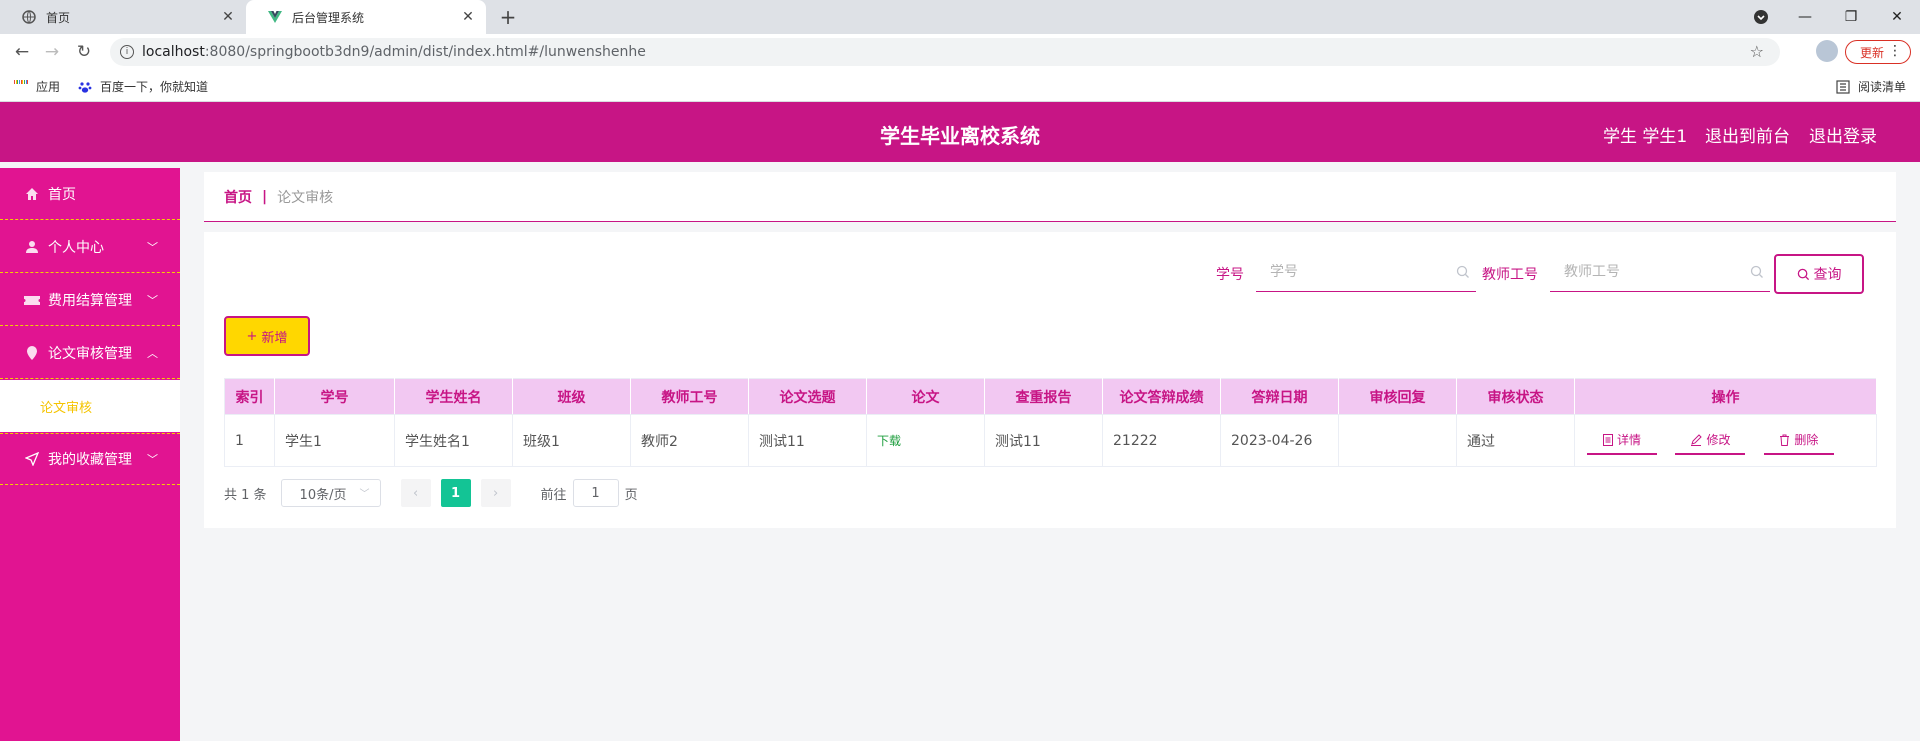 Image resolution: width=1920 pixels, height=741 pixels. I want to click on update-label: 更新, so click(1872, 52).